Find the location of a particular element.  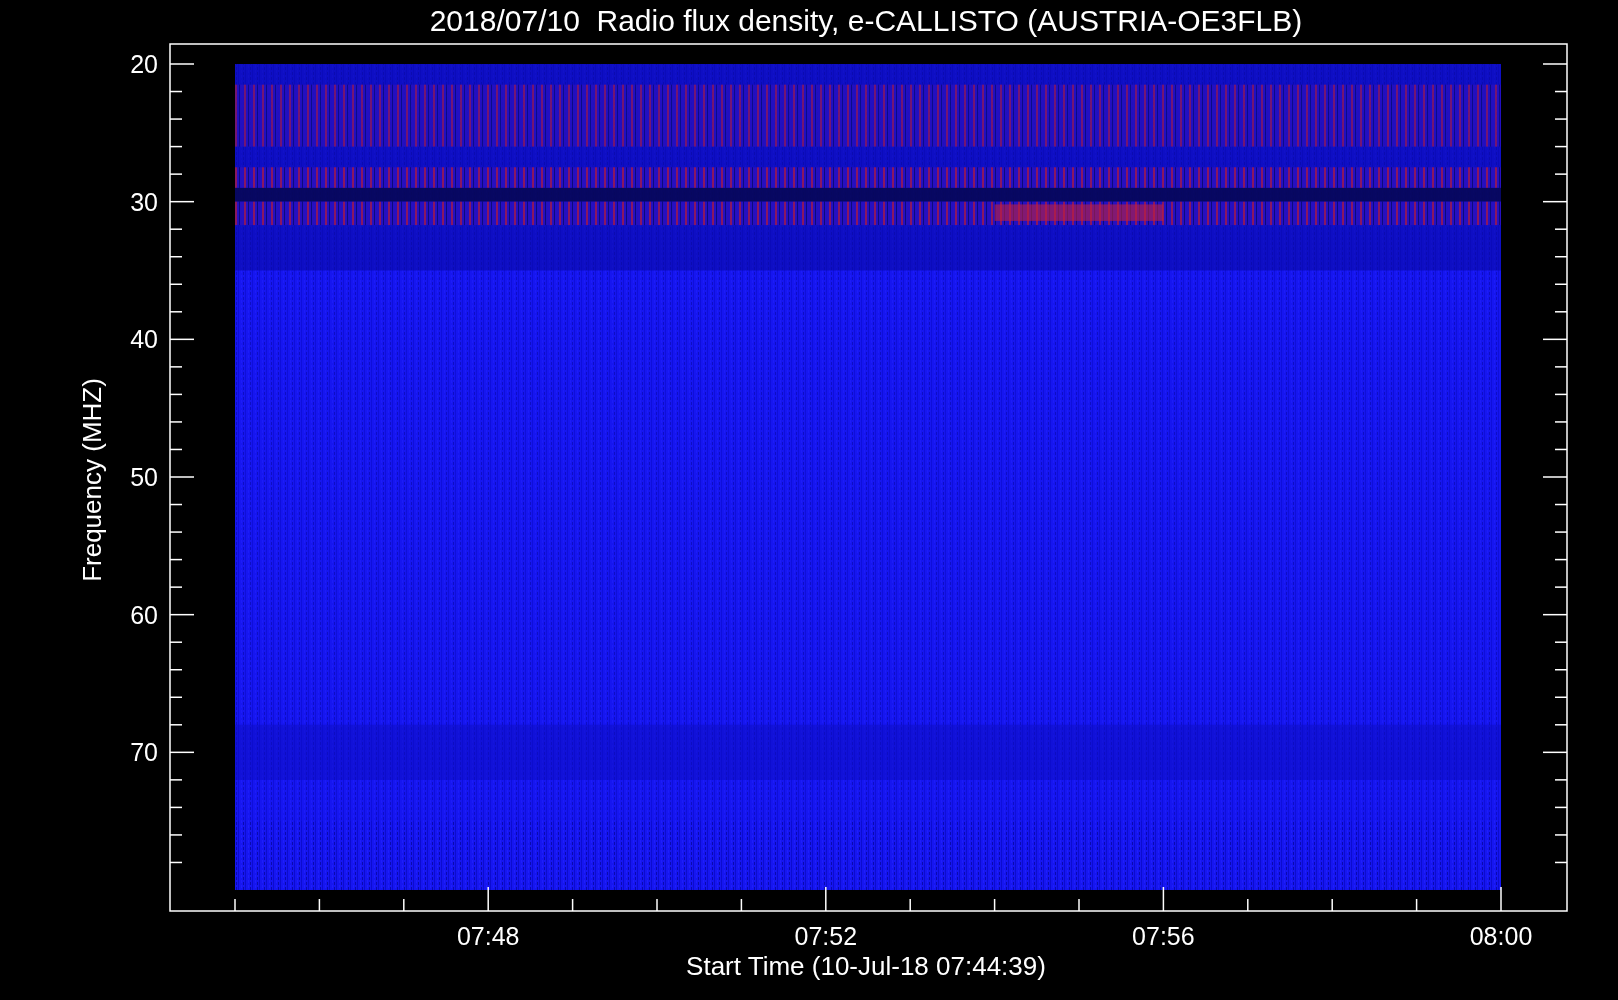

tick-label: 30 is located at coordinates (144, 201).